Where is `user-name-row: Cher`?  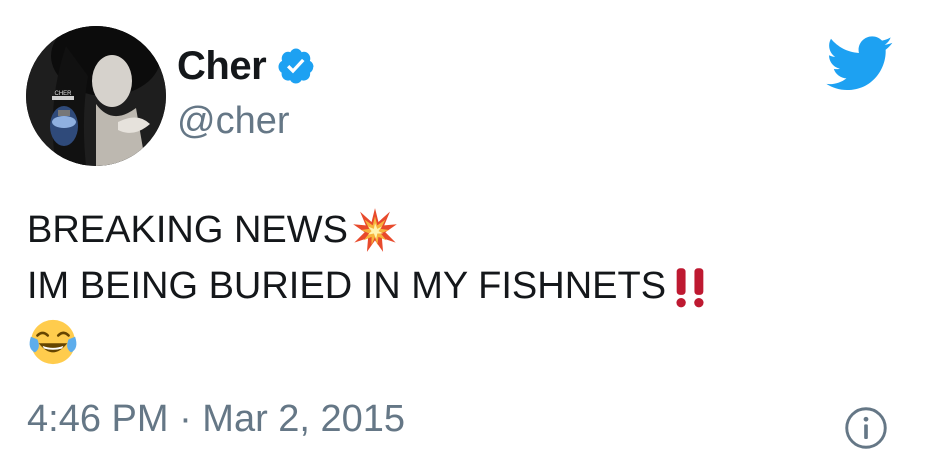
user-name-row: Cher is located at coordinates (246, 66).